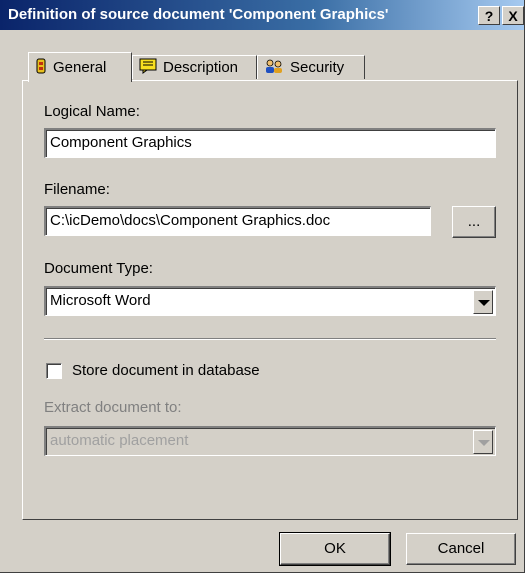  What do you see at coordinates (100, 300) in the screenshot?
I see `document-type-value: Microsoft Word` at bounding box center [100, 300].